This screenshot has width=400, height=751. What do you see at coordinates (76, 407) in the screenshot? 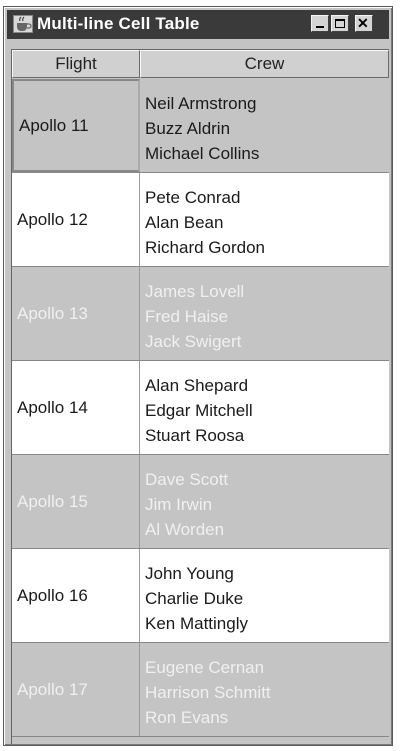
I see `flight-cell: Apollo 14` at bounding box center [76, 407].